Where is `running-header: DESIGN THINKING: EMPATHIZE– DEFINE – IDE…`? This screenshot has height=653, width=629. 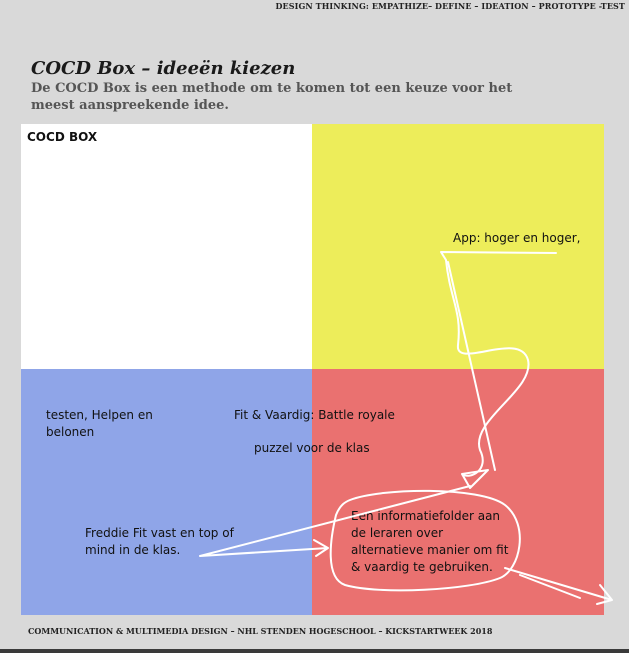 running-header: DESIGN THINKING: EMPATHIZE– DEFINE – IDE… is located at coordinates (450, 6).